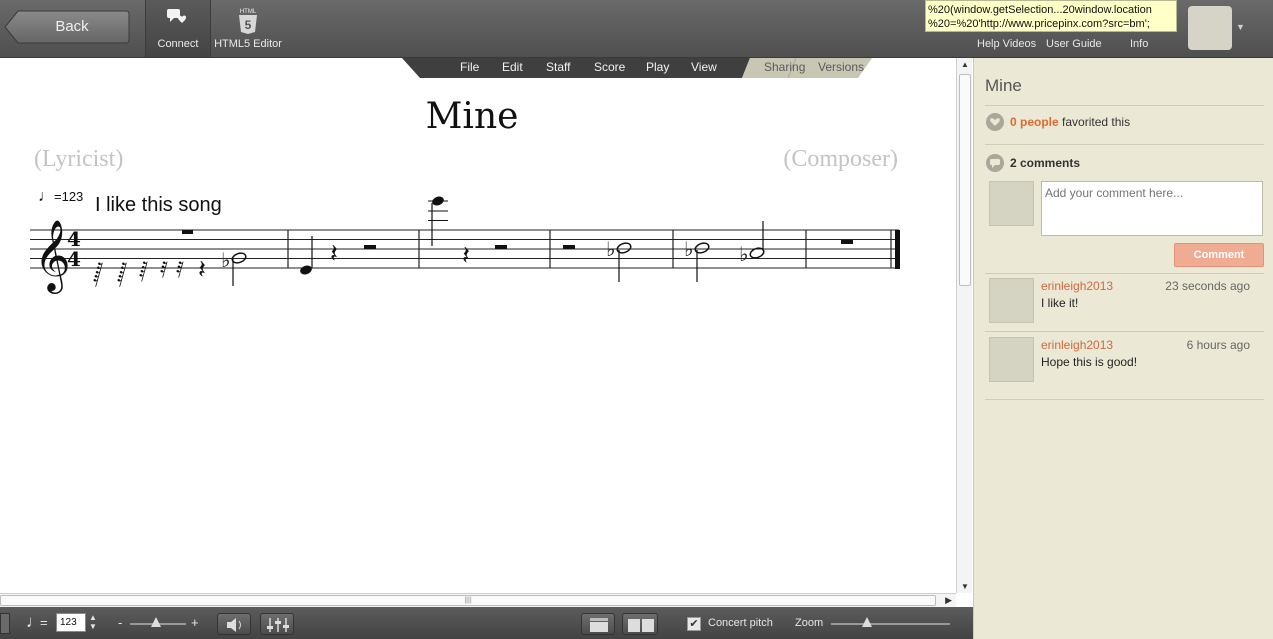 The height and width of the screenshot is (639, 1273). What do you see at coordinates (93, 622) in the screenshot?
I see `tempo-stepper-icon: ▲ ▼` at bounding box center [93, 622].